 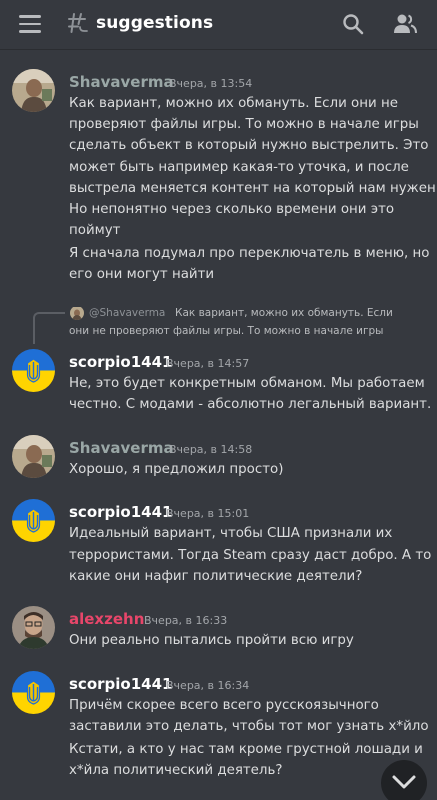 I want to click on message-text: Хорошо, я предложил просто), so click(x=176, y=469).